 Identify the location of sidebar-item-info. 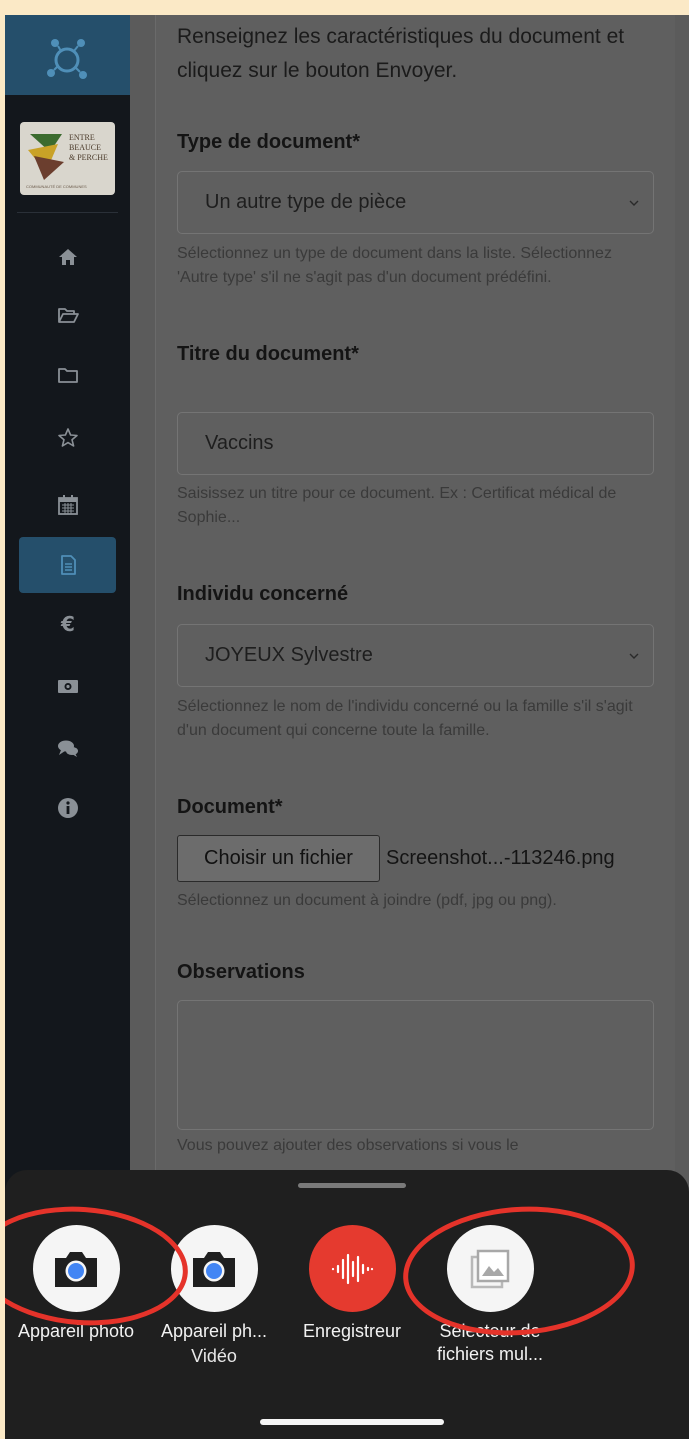
(67, 808).